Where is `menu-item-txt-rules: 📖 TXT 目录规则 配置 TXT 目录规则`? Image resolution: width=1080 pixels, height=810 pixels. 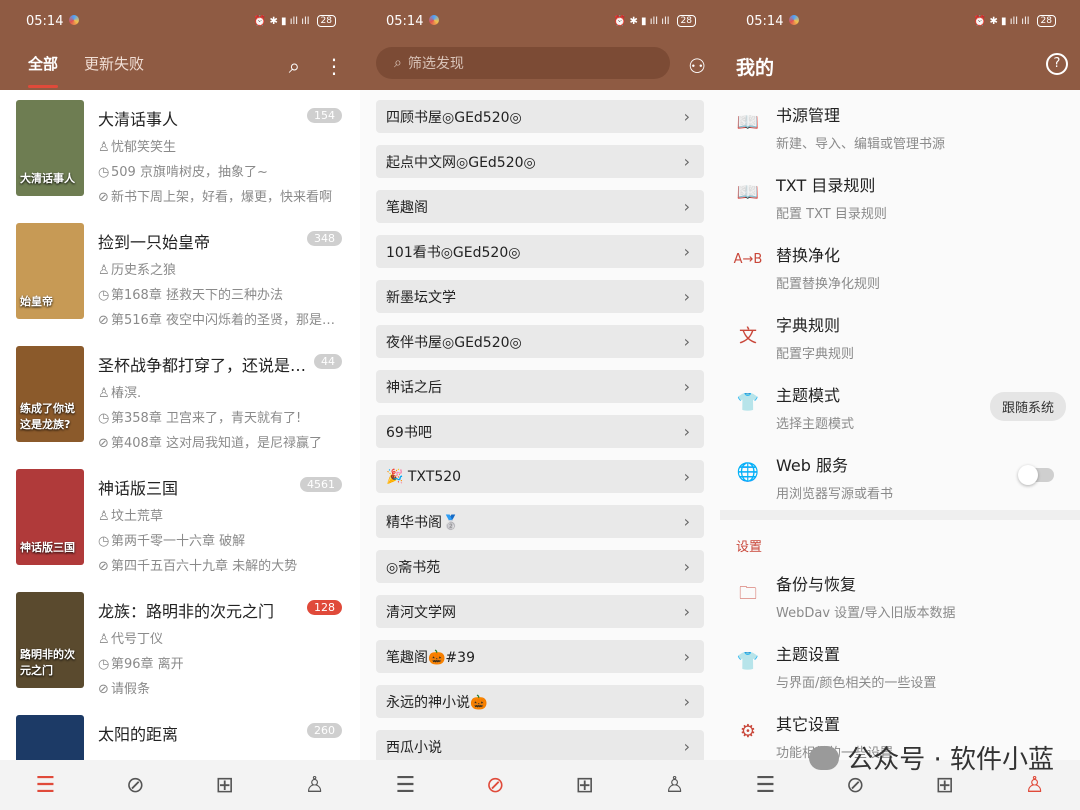
menu-item-txt-rules: 📖 TXT 目录规则 配置 TXT 目录规则 is located at coordinates (900, 195).